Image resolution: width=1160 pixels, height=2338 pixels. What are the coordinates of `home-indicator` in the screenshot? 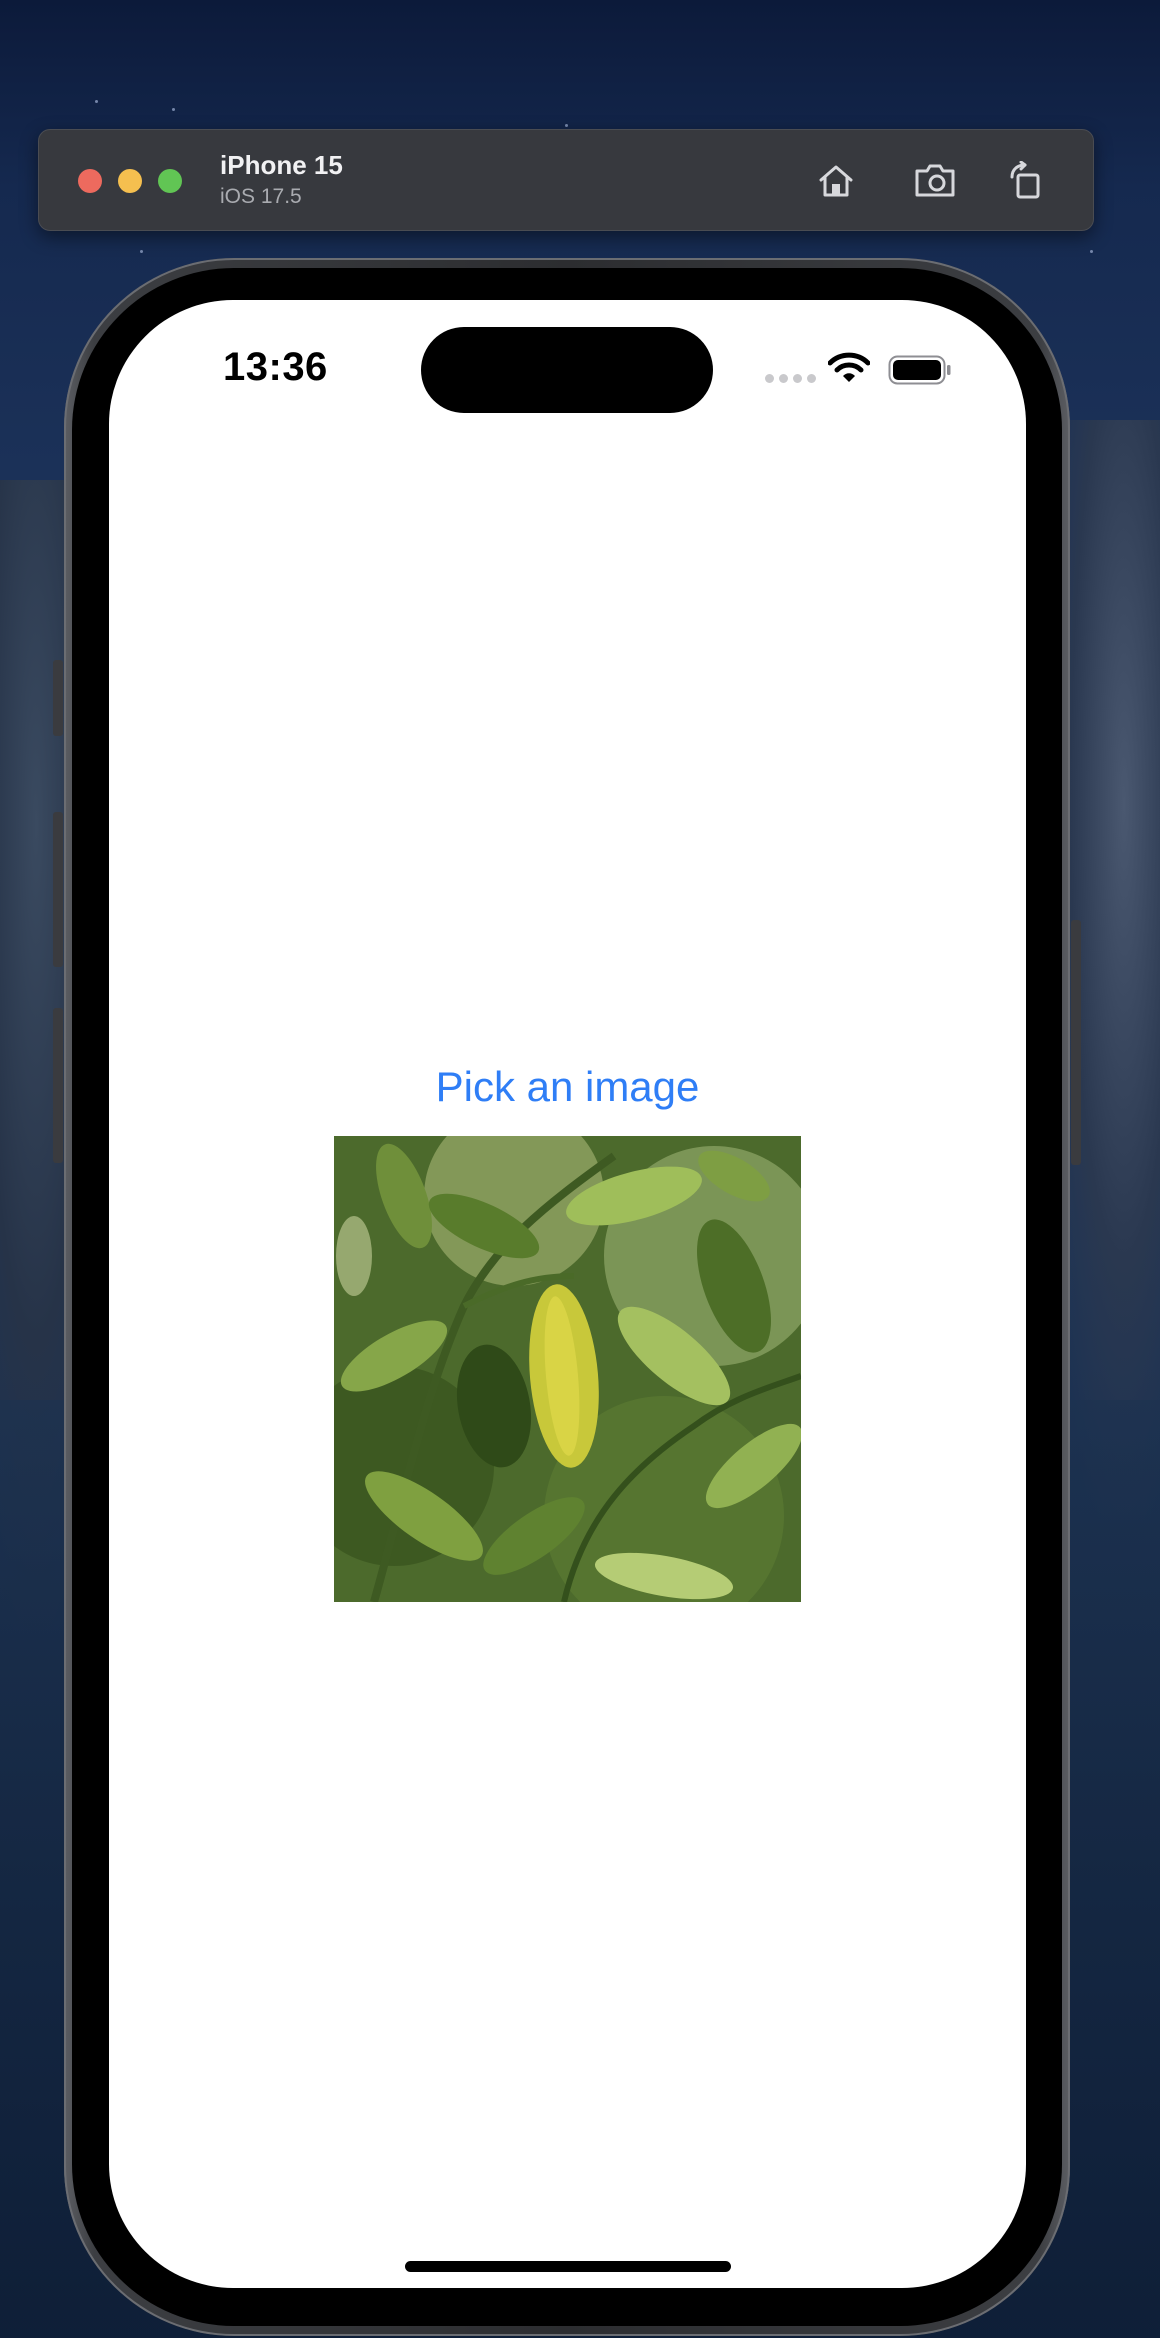 It's located at (568, 2266).